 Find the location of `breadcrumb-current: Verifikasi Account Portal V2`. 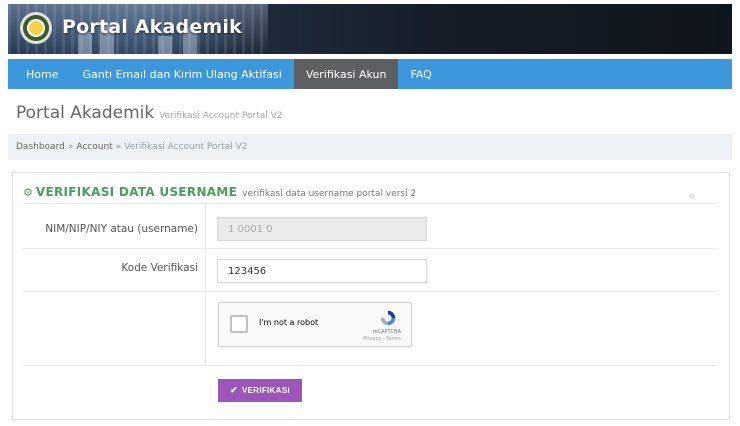

breadcrumb-current: Verifikasi Account Portal V2 is located at coordinates (186, 147).